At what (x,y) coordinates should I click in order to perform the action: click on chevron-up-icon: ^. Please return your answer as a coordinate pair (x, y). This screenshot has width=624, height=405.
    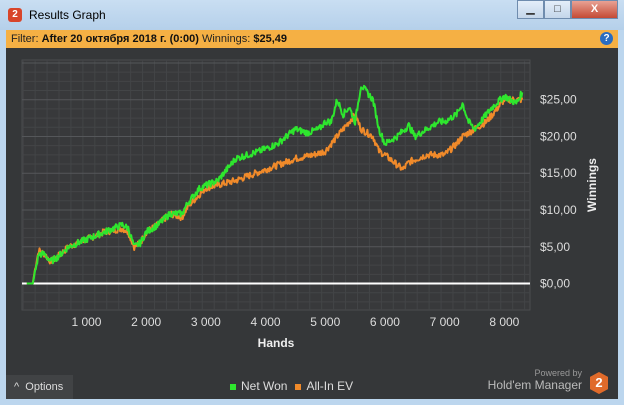
    Looking at the image, I should click on (17, 387).